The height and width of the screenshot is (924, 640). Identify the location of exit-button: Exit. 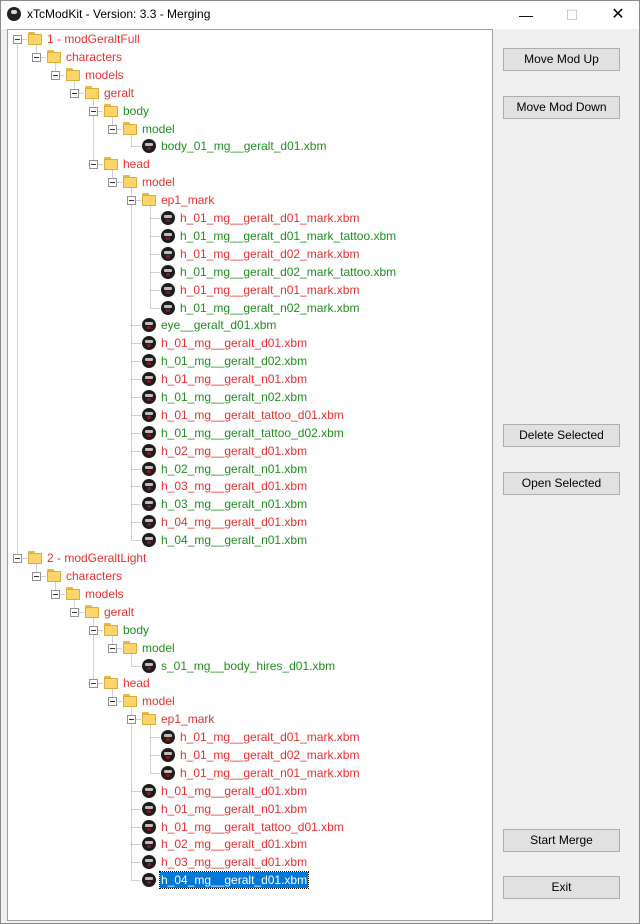
(561, 887).